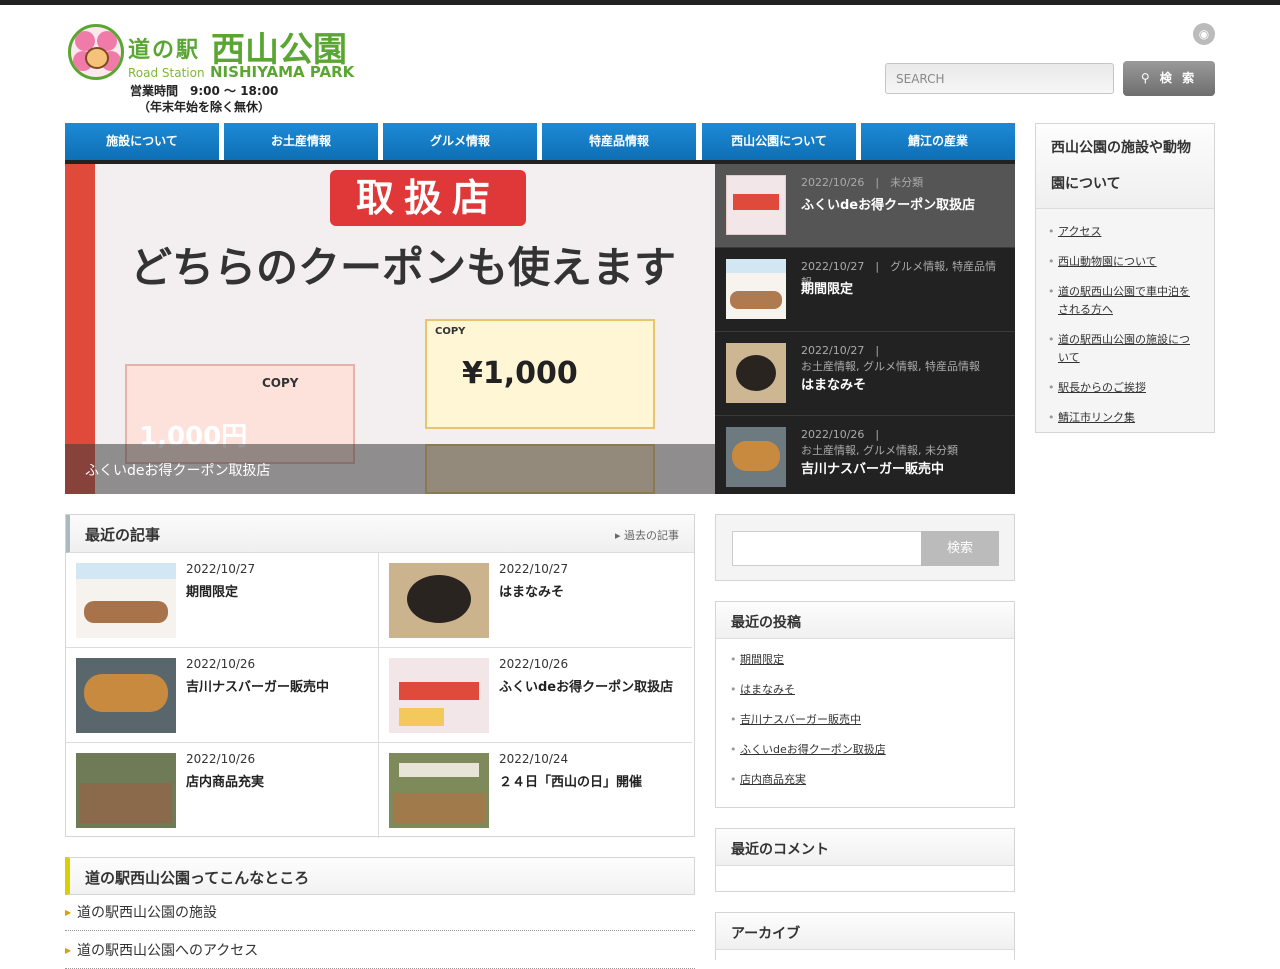  What do you see at coordinates (204, 107) in the screenshot?
I see `holiday-note: （年末年始を除く無休）` at bounding box center [204, 107].